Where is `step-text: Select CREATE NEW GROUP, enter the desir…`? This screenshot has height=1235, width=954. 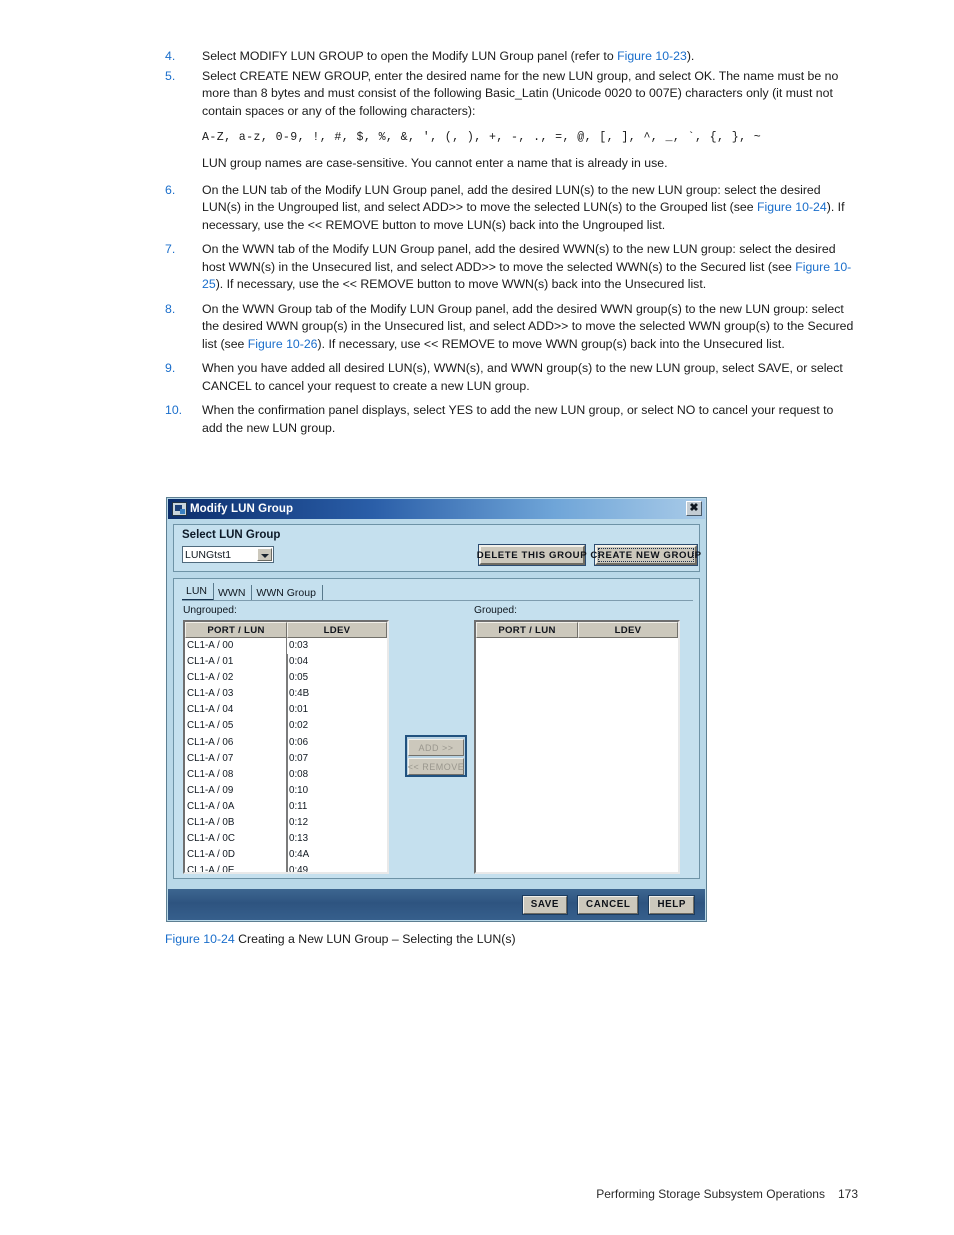
step-text: Select CREATE NEW GROUP, enter the desir… is located at coordinates (528, 121).